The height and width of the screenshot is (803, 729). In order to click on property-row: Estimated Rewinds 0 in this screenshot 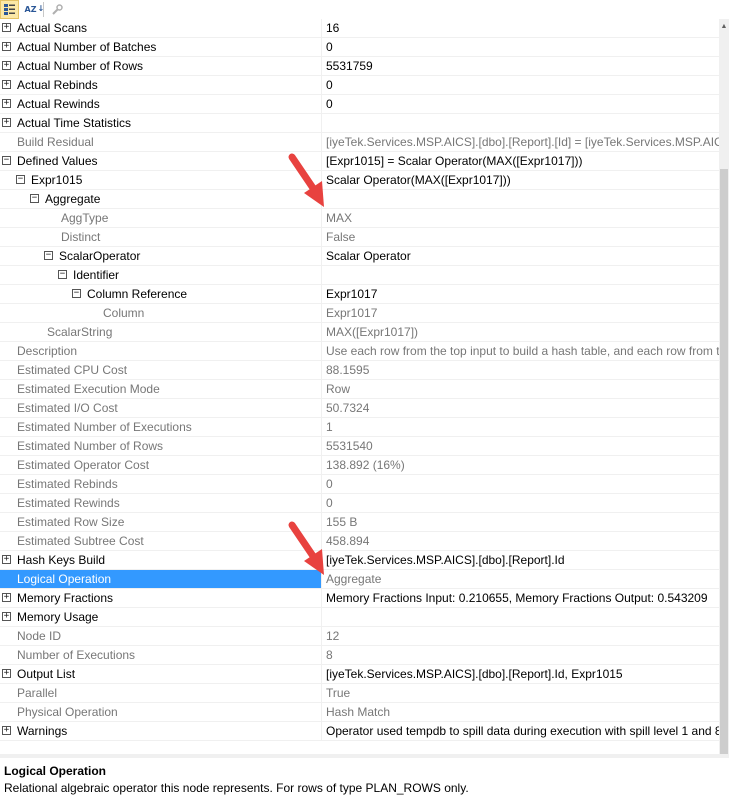, I will do `click(359, 503)`.